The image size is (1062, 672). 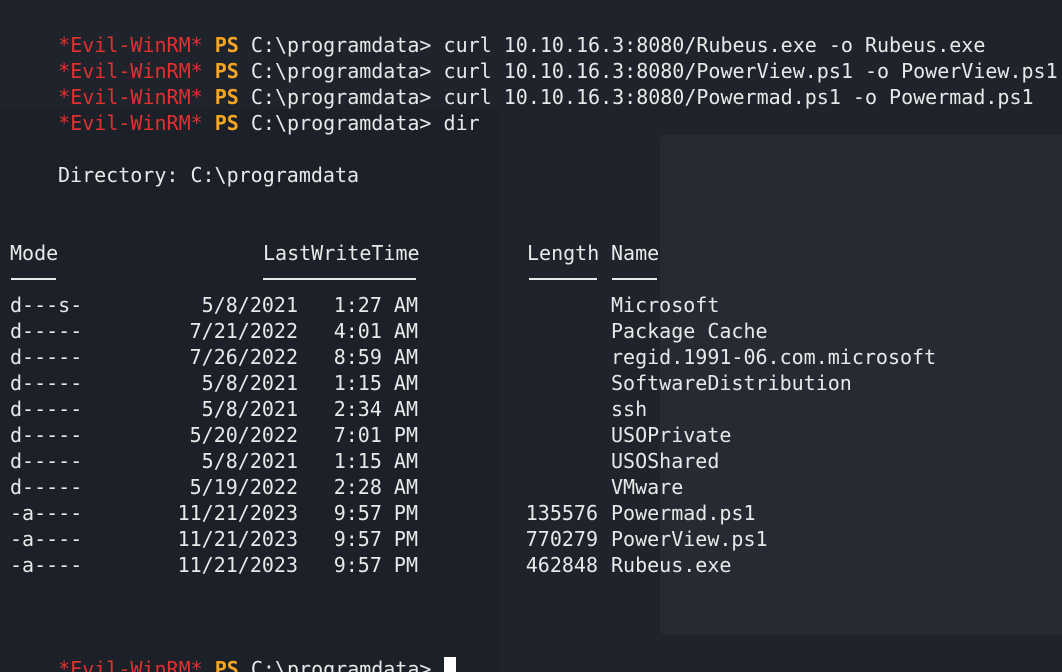 What do you see at coordinates (671, 435) in the screenshot?
I see `row-name: USOPrivate` at bounding box center [671, 435].